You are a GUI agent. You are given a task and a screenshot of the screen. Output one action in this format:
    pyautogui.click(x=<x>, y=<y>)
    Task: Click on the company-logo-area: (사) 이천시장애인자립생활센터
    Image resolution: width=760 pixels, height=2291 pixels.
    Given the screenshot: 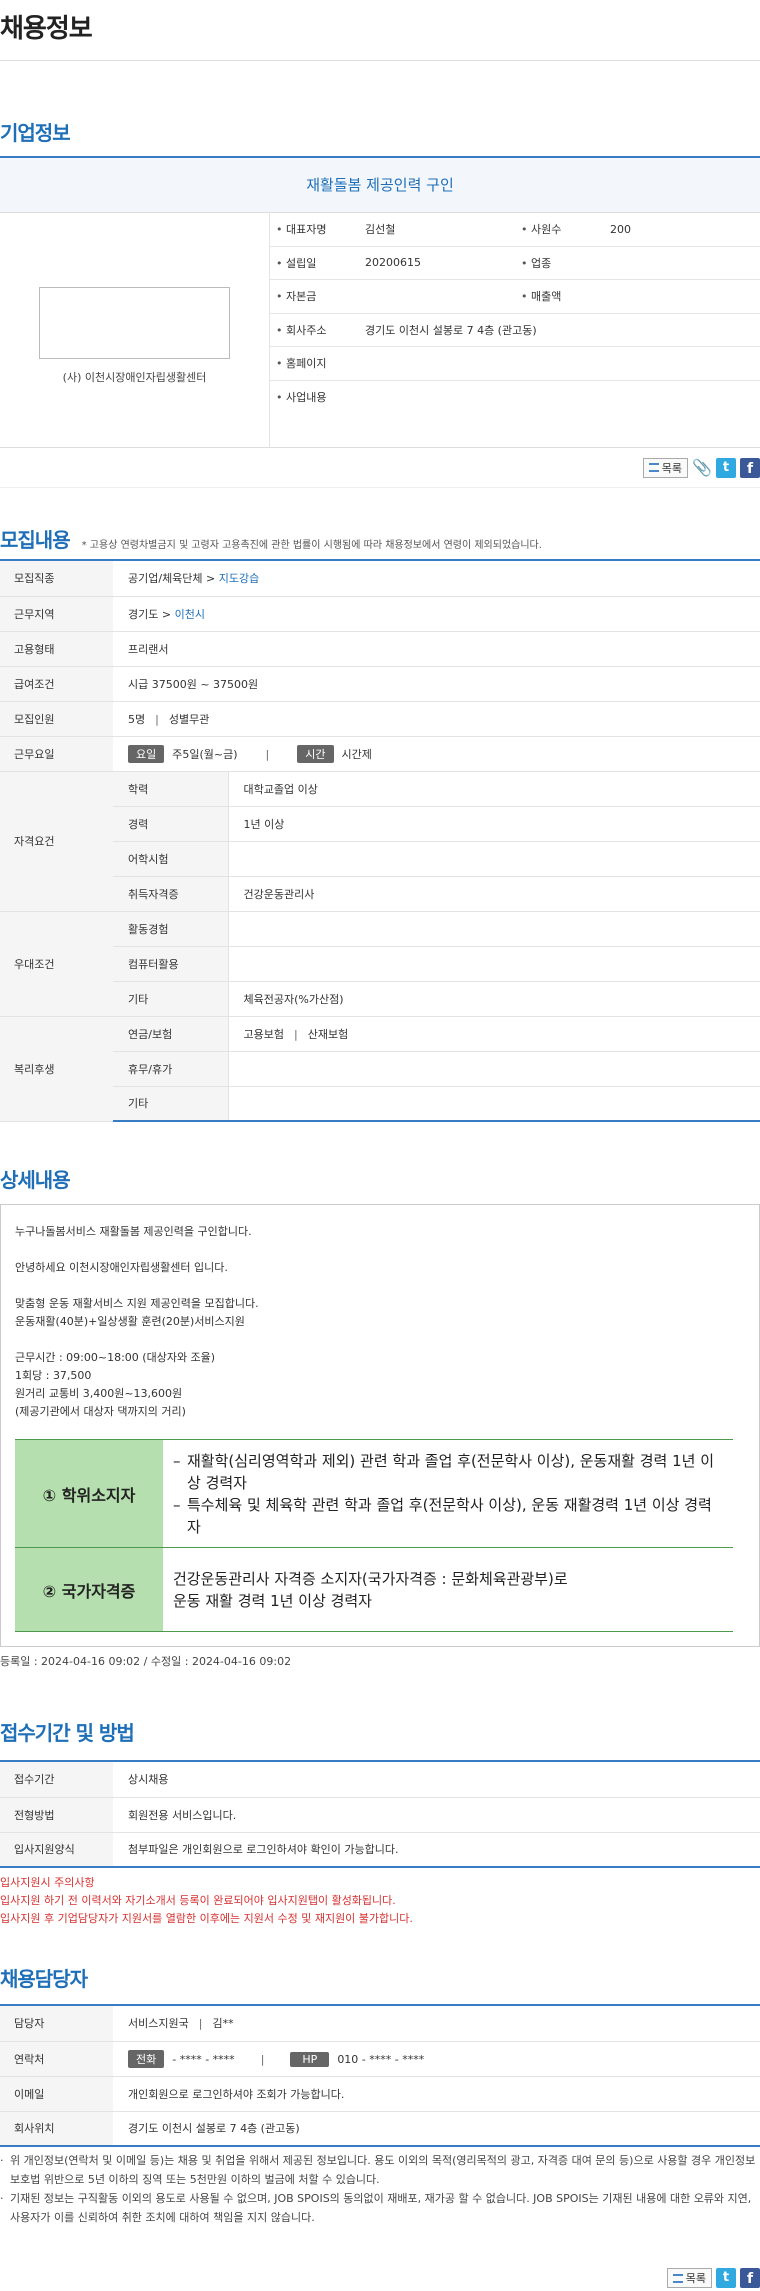 What is the action you would take?
    pyautogui.click(x=135, y=330)
    